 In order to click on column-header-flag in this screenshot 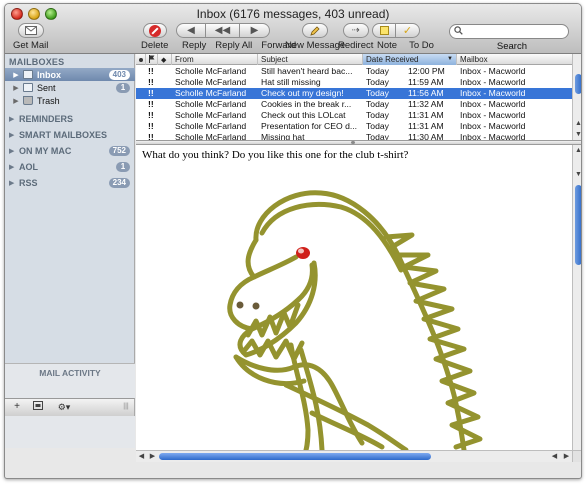, I will do `click(152, 59)`.